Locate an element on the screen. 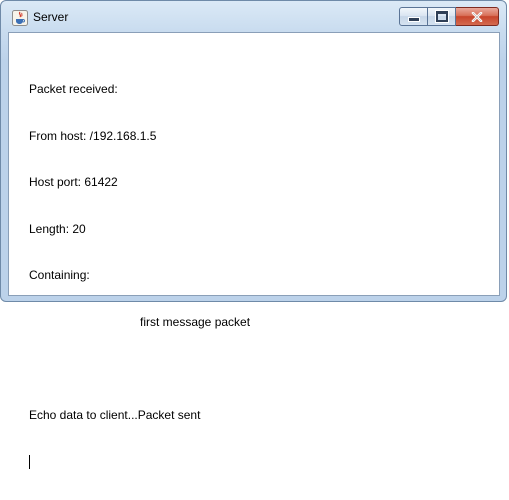 The height and width of the screenshot is (500, 509). title-bar: Server is located at coordinates (253, 16).